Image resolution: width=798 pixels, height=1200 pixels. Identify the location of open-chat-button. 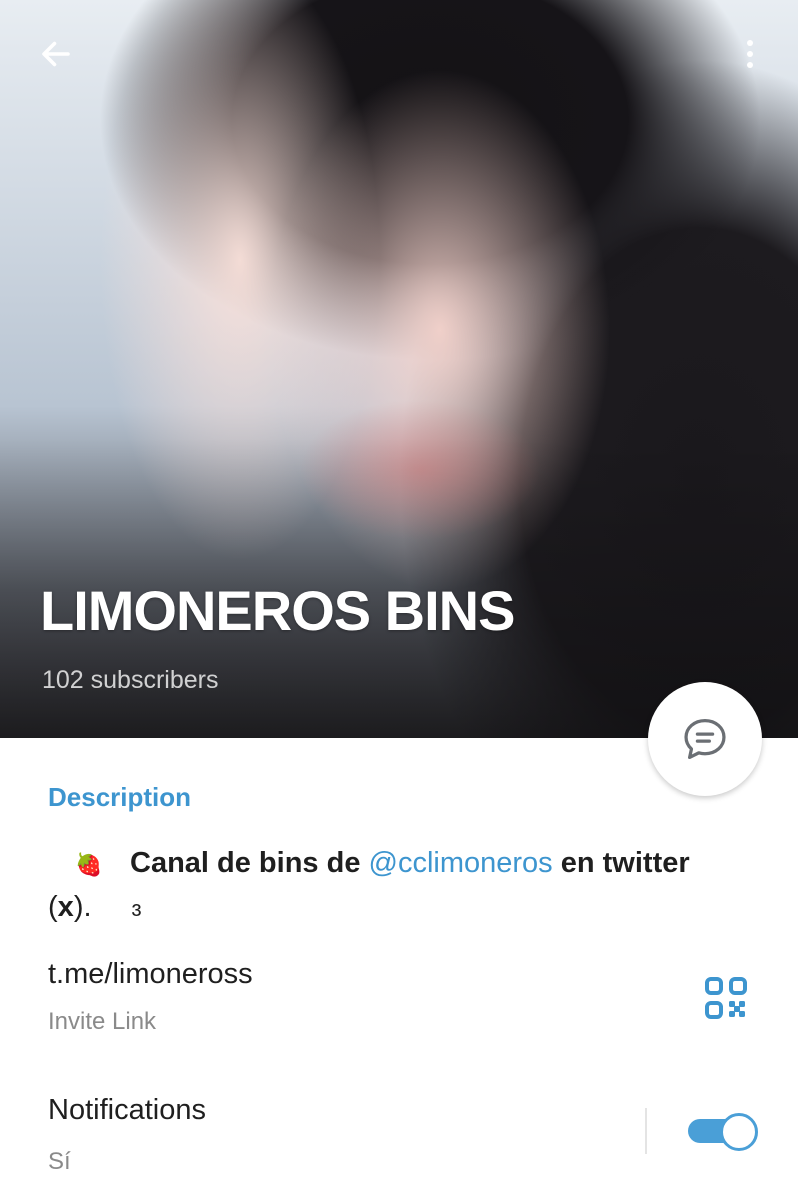
(705, 739).